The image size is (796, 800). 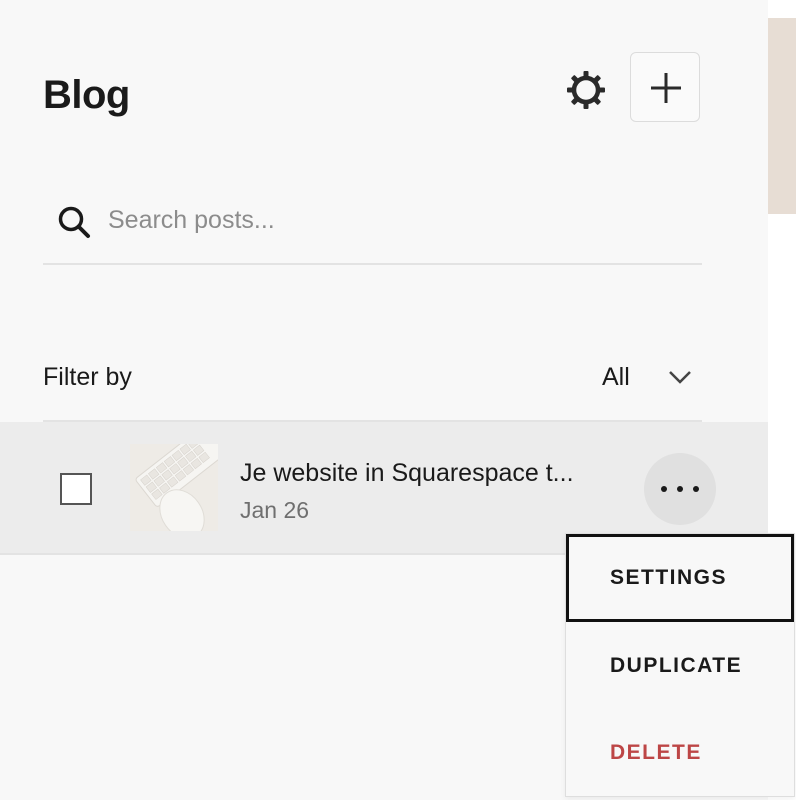 What do you see at coordinates (87, 377) in the screenshot?
I see `filter-label: Filter by` at bounding box center [87, 377].